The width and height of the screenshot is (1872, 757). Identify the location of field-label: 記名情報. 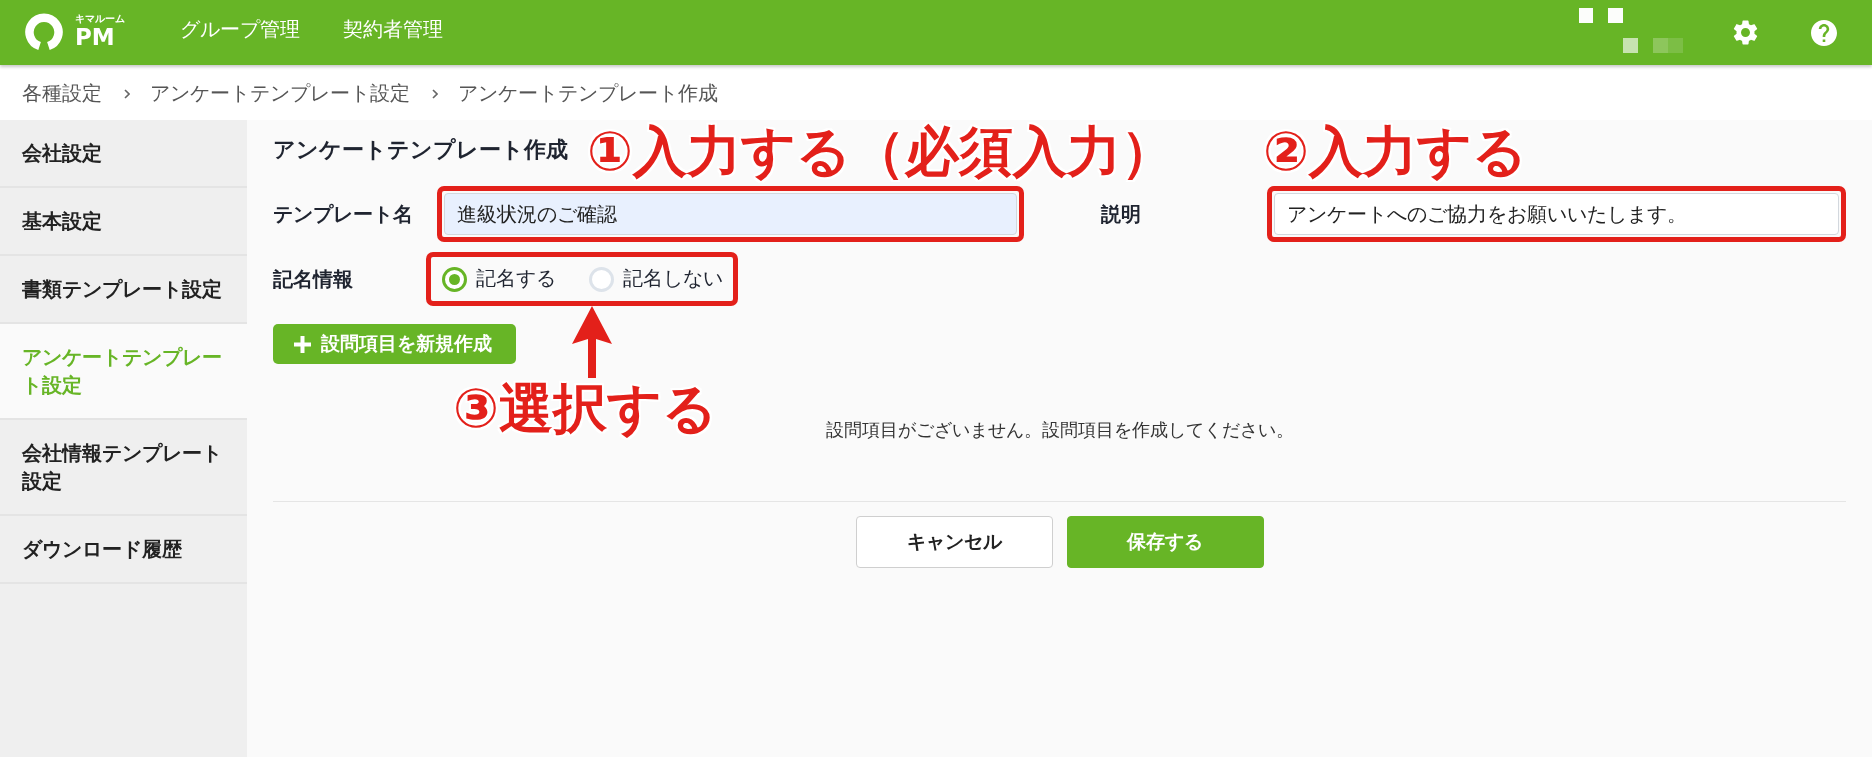
(313, 279).